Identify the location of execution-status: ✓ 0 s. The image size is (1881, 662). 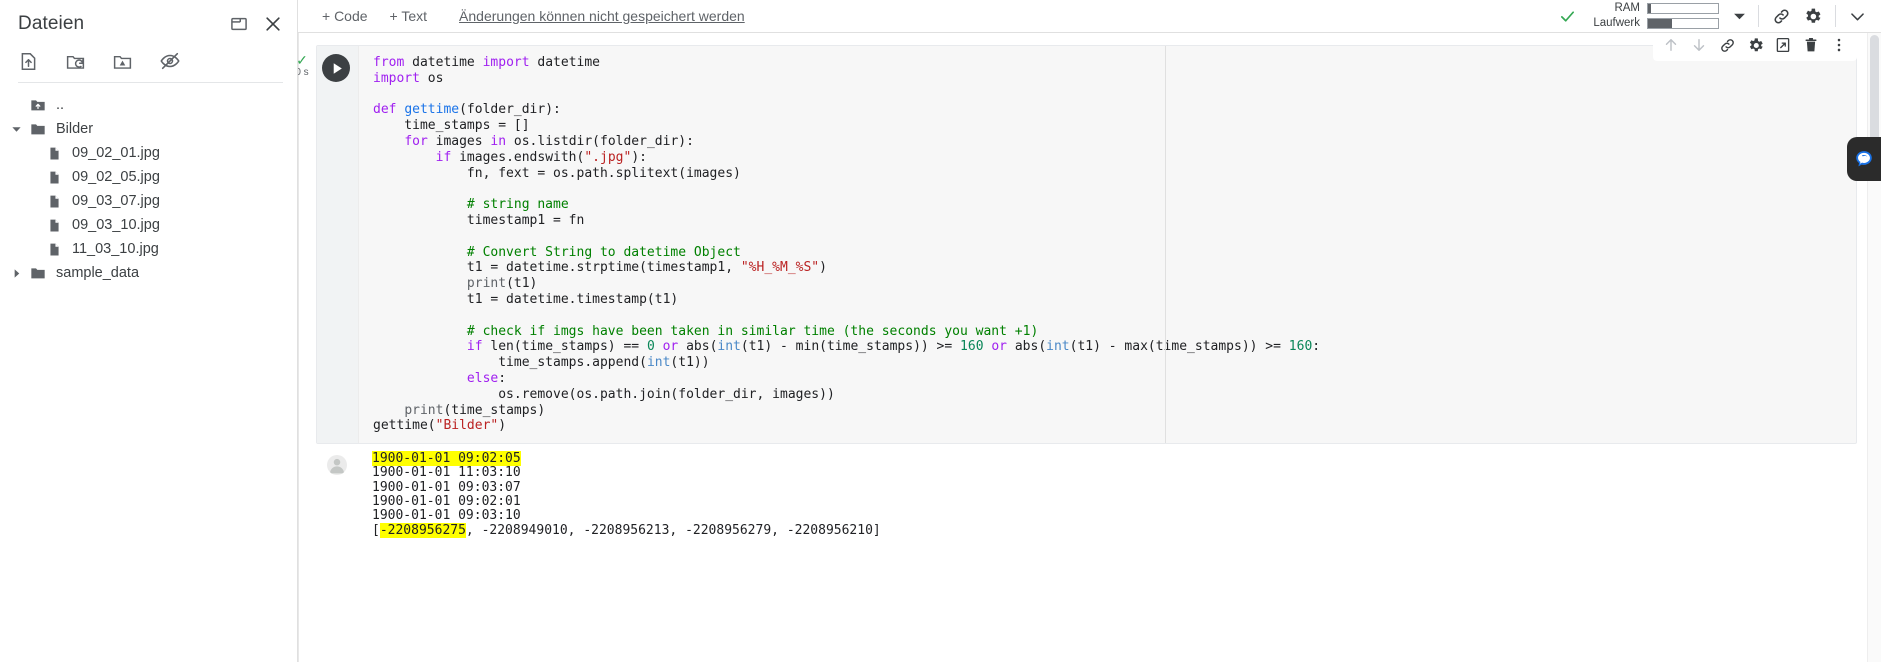
(306, 65).